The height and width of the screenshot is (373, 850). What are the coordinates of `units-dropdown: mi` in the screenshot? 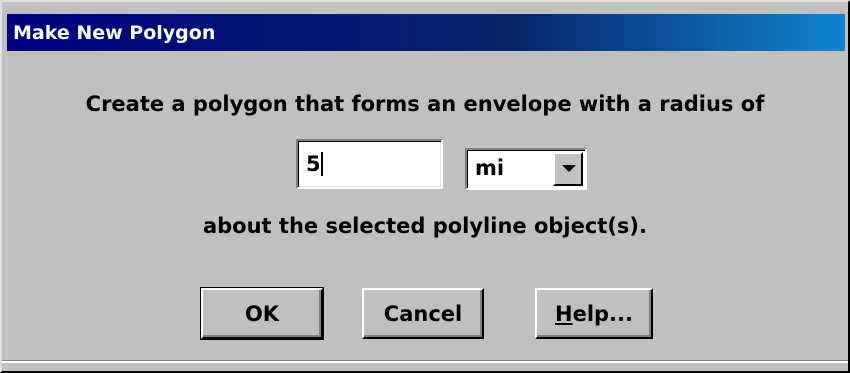 It's located at (526, 169).